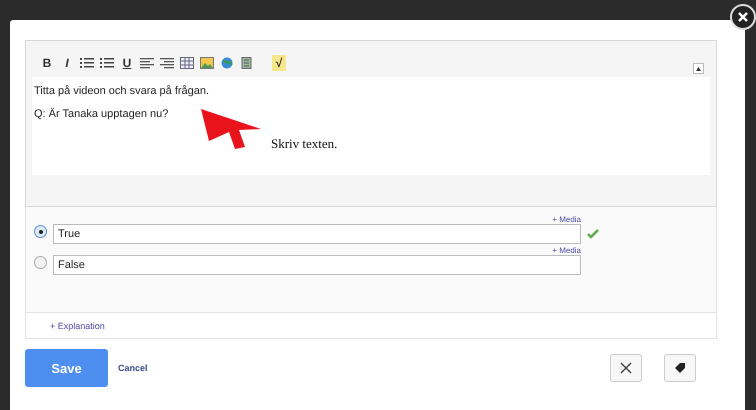  Describe the element at coordinates (187, 63) in the screenshot. I see `table-icon` at that location.